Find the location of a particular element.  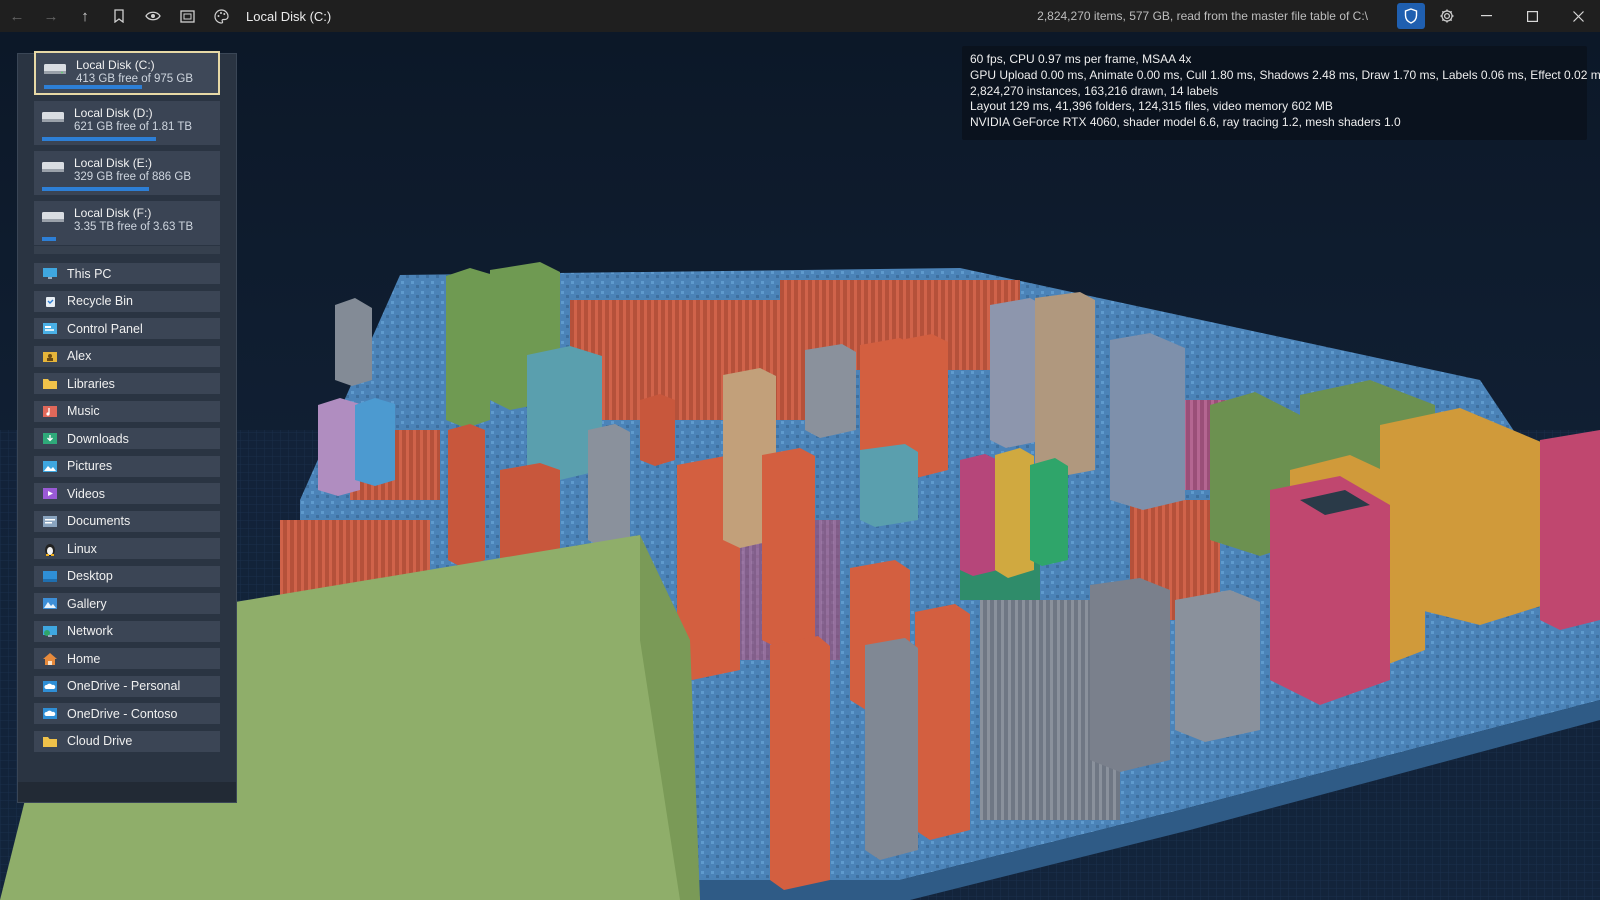

sidebar-item-label: Linux is located at coordinates (82, 548).